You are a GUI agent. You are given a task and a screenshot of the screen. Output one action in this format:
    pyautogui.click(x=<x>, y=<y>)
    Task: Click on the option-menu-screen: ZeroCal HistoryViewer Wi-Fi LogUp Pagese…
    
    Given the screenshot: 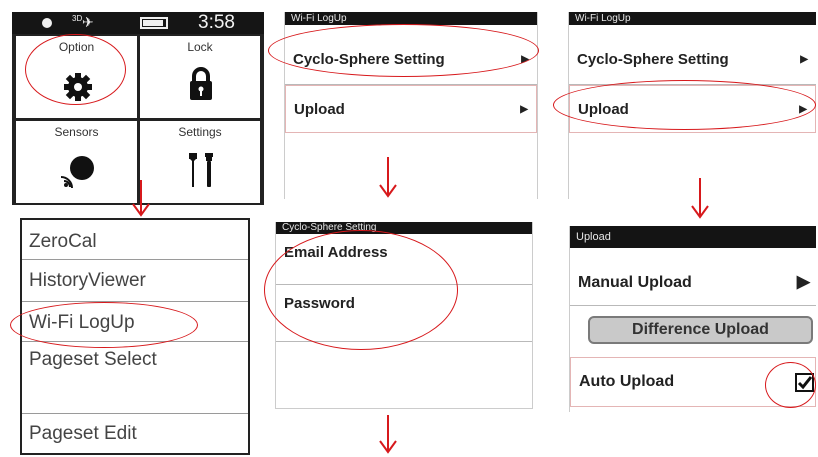 What is the action you would take?
    pyautogui.click(x=135, y=336)
    